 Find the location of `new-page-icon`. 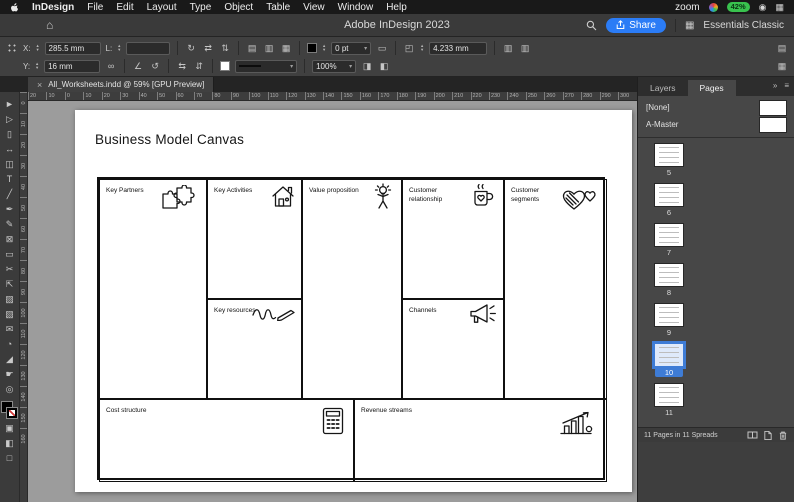

new-page-icon is located at coordinates (768, 435).